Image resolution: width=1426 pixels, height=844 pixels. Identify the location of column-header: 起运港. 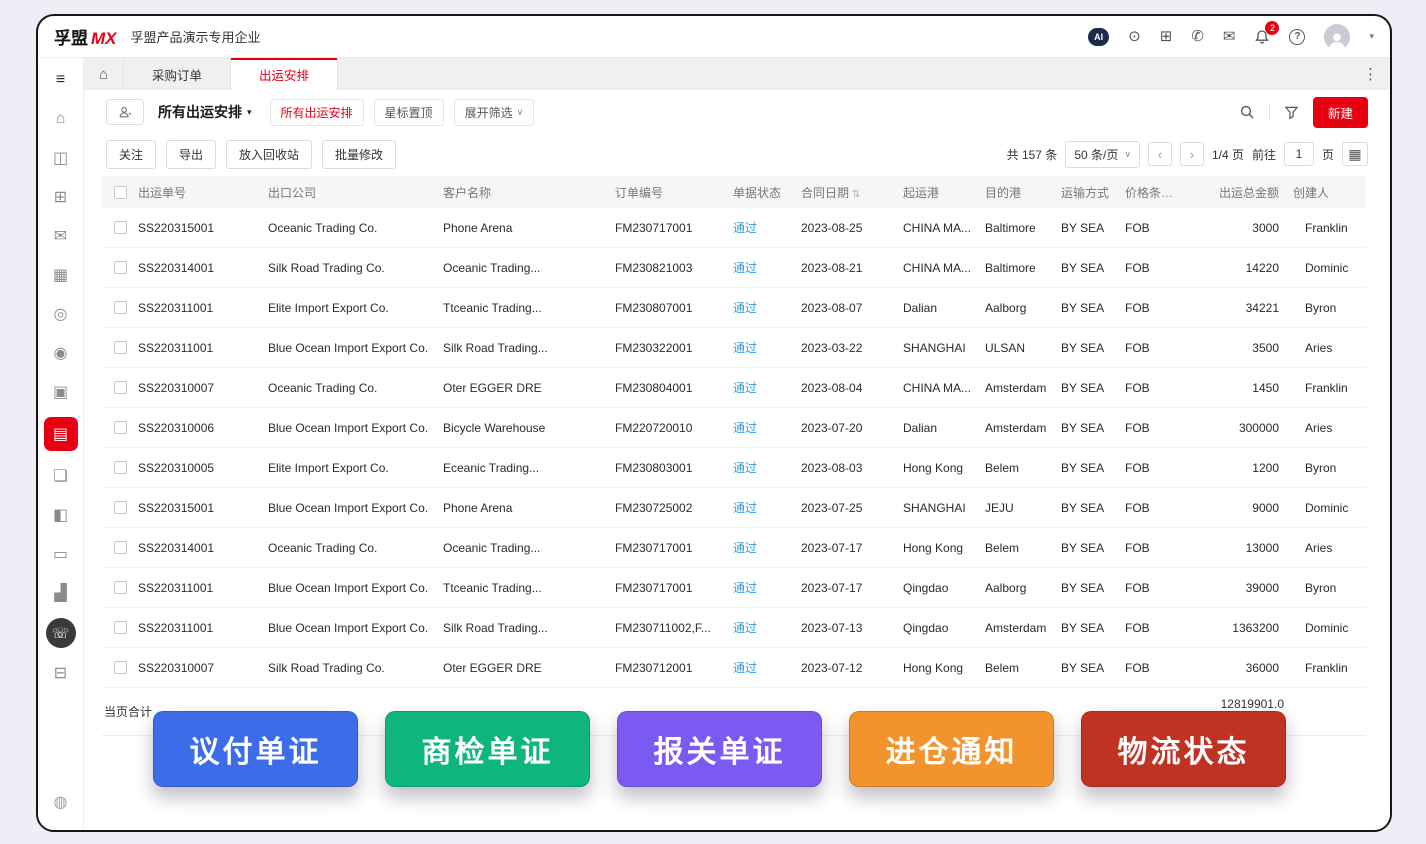
(944, 192).